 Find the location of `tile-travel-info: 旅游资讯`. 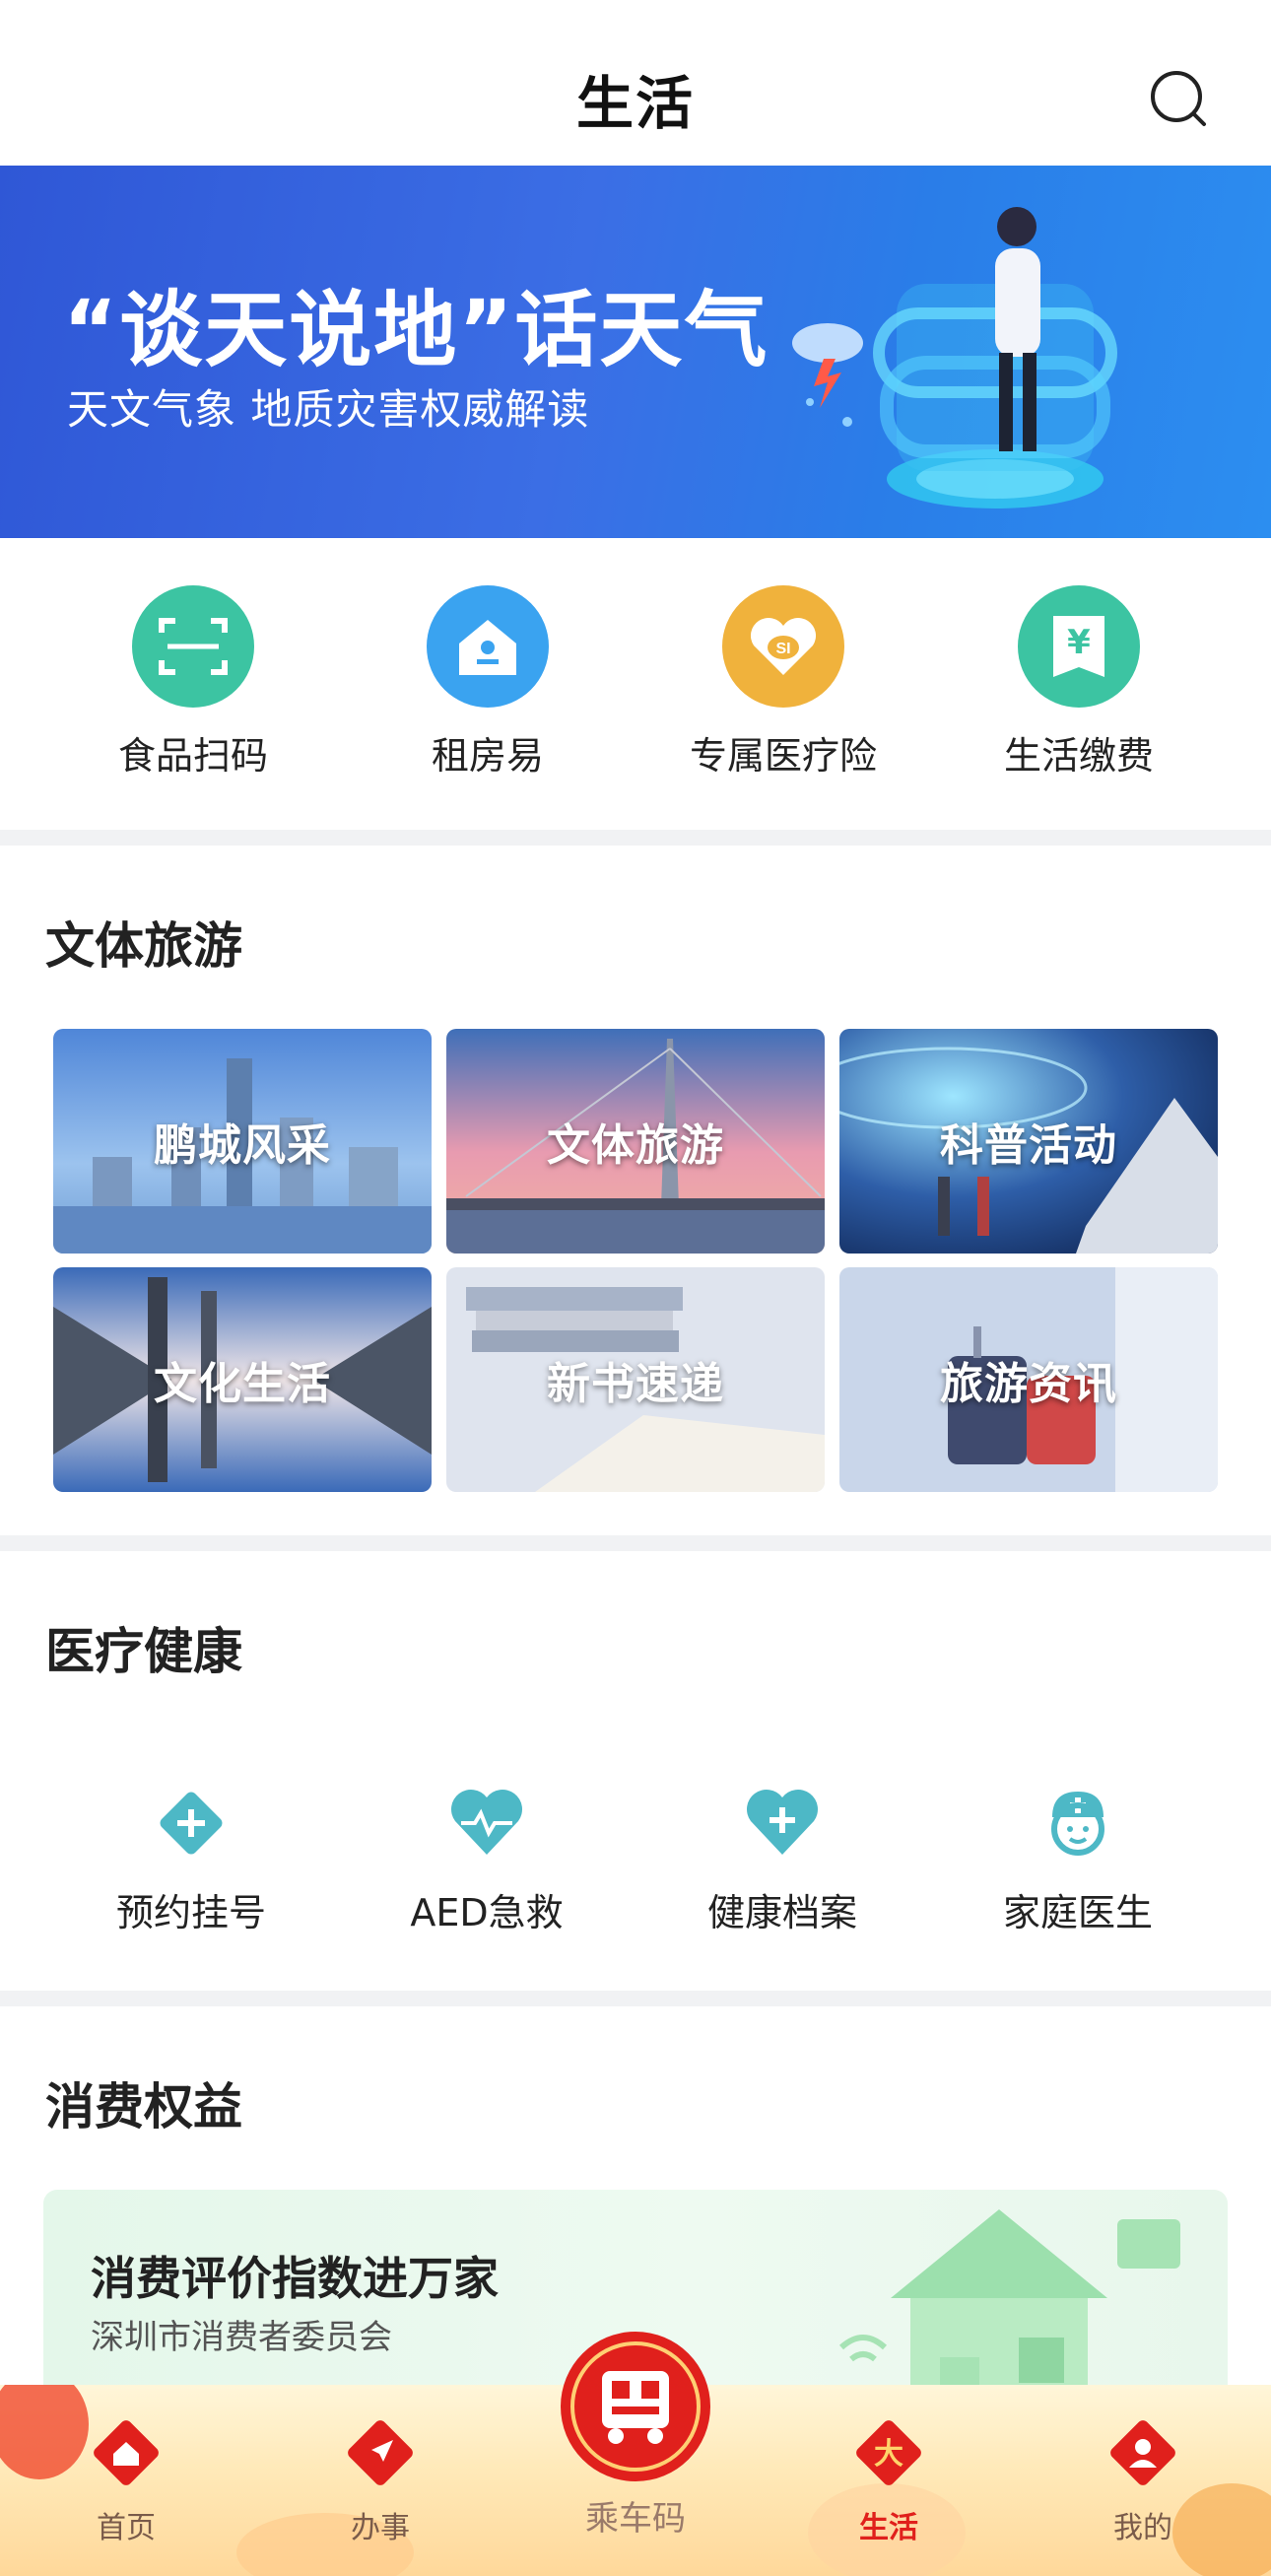

tile-travel-info: 旅游资讯 is located at coordinates (1028, 1379).